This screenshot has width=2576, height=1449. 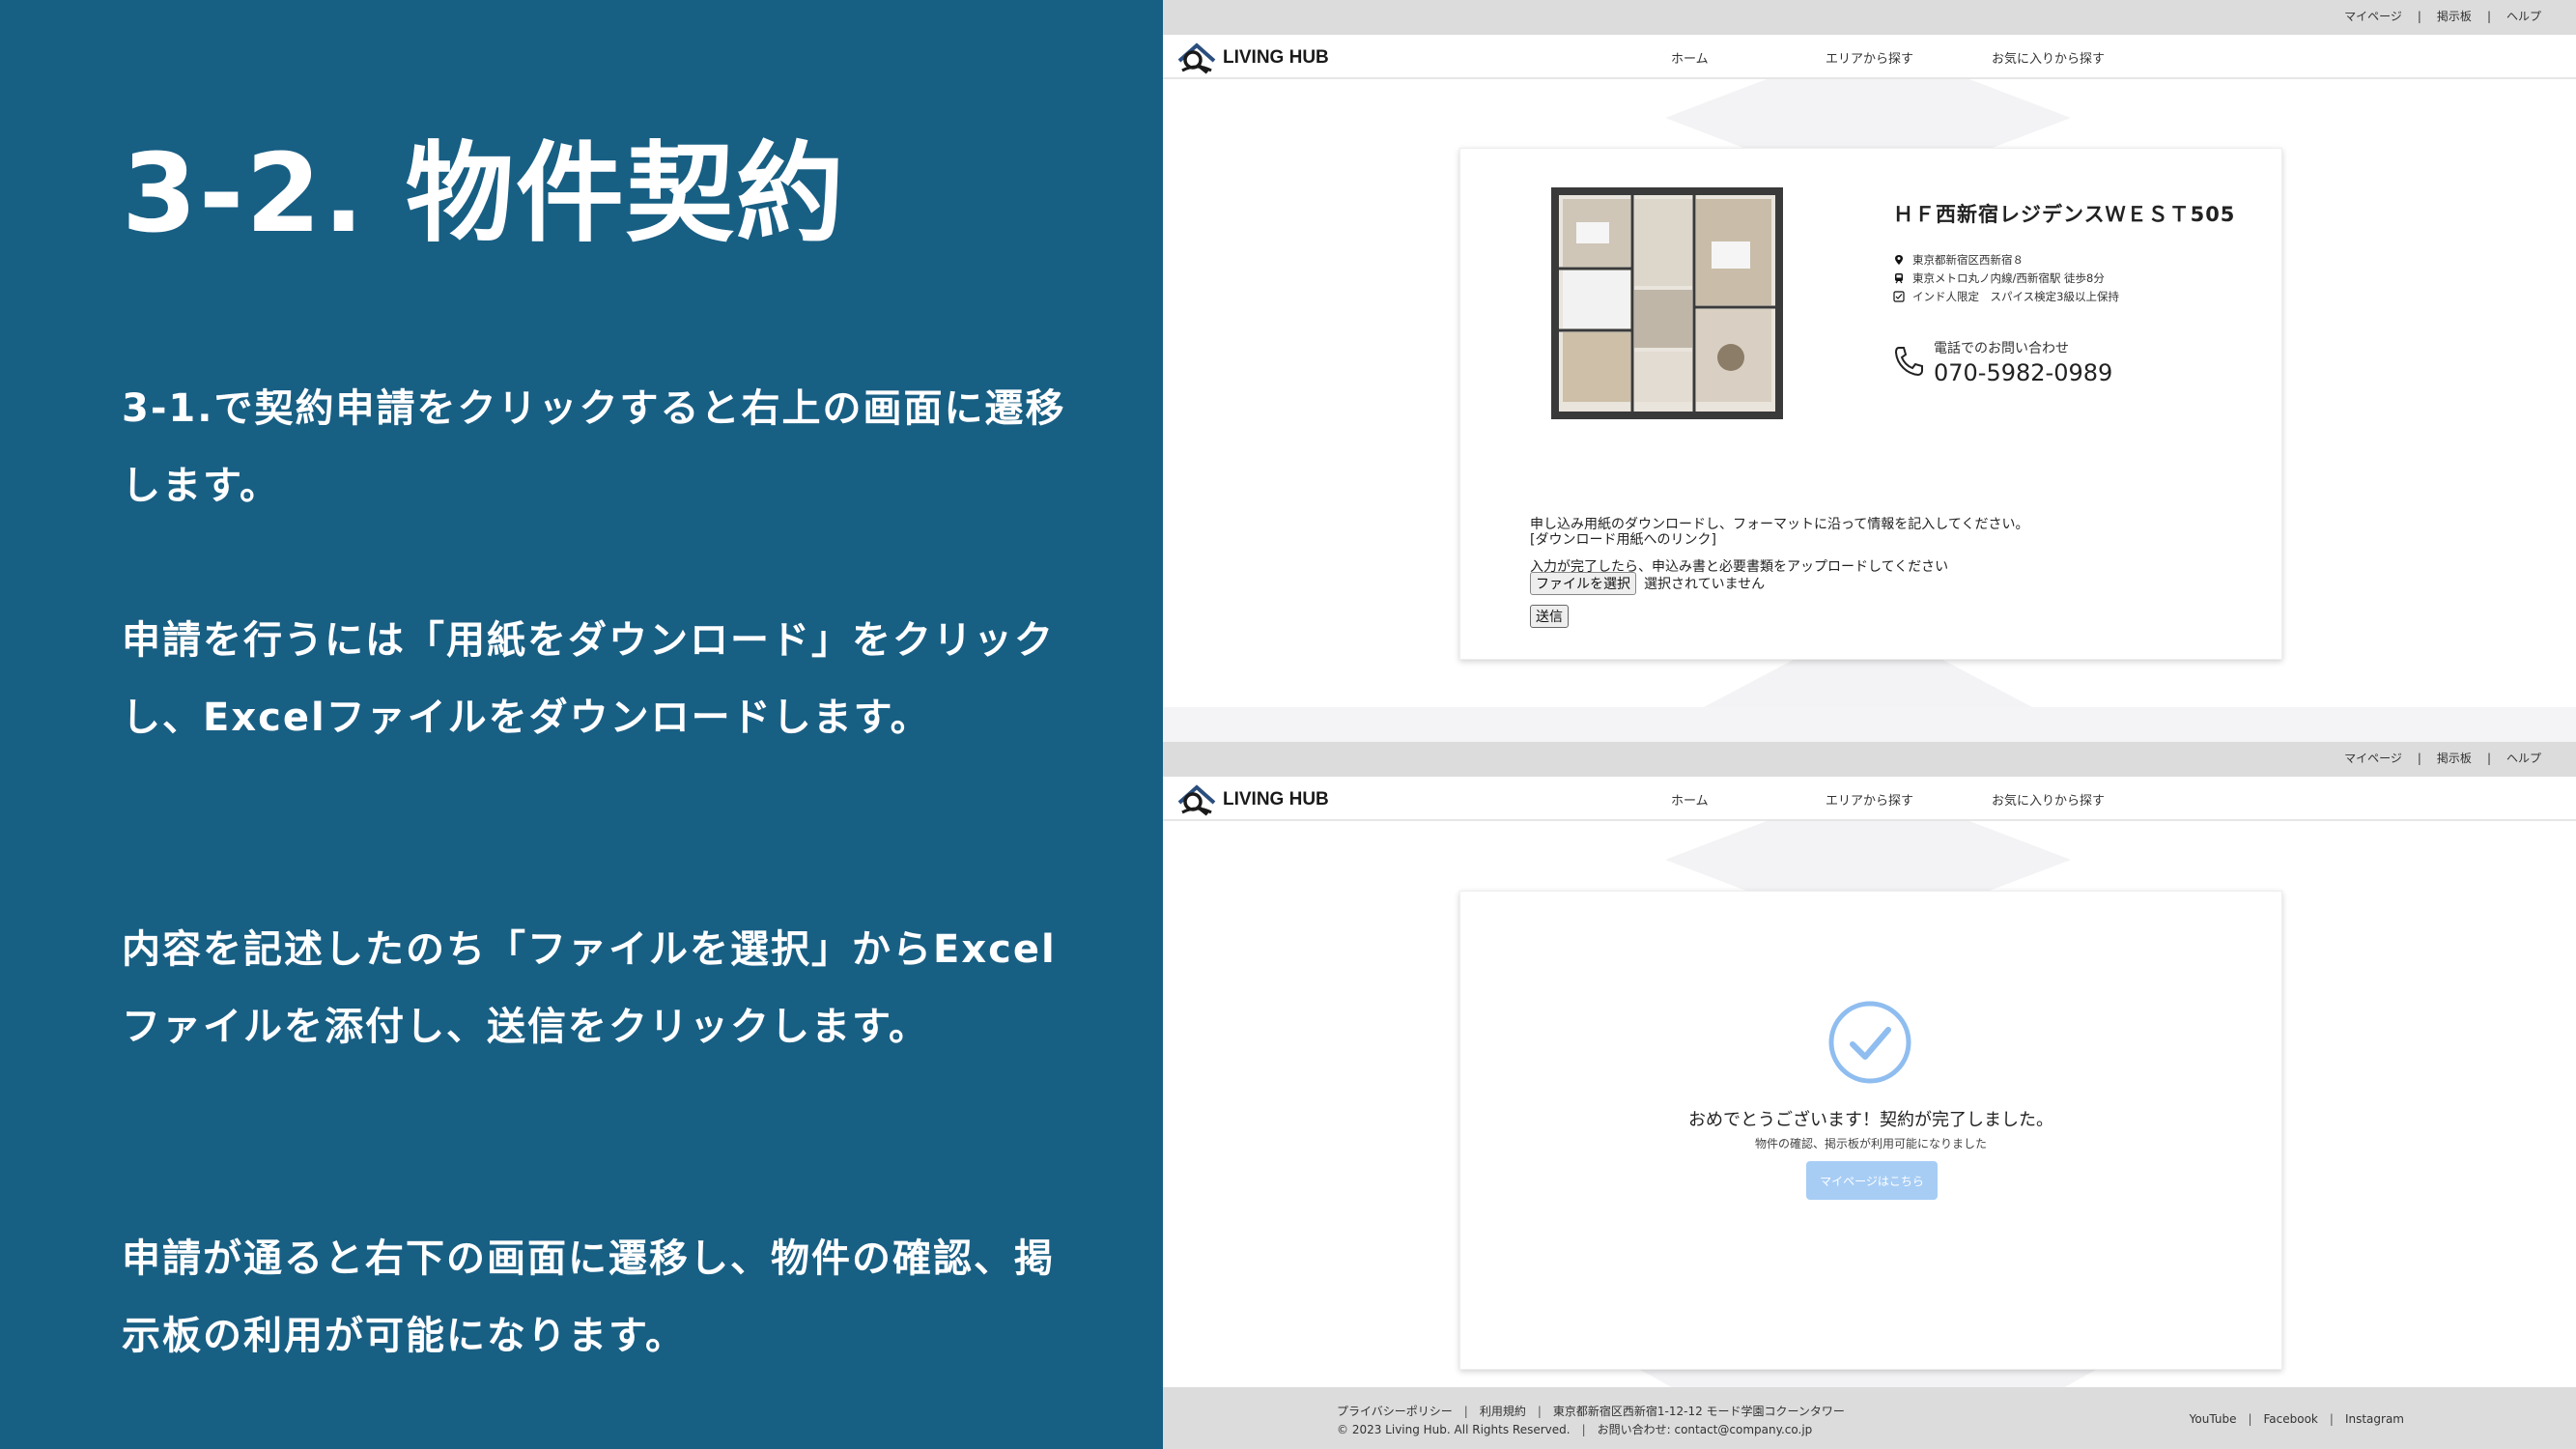 I want to click on property-station: 東京メトロ丸ノ内線/西新宿駅 徒歩8分, so click(x=2008, y=278).